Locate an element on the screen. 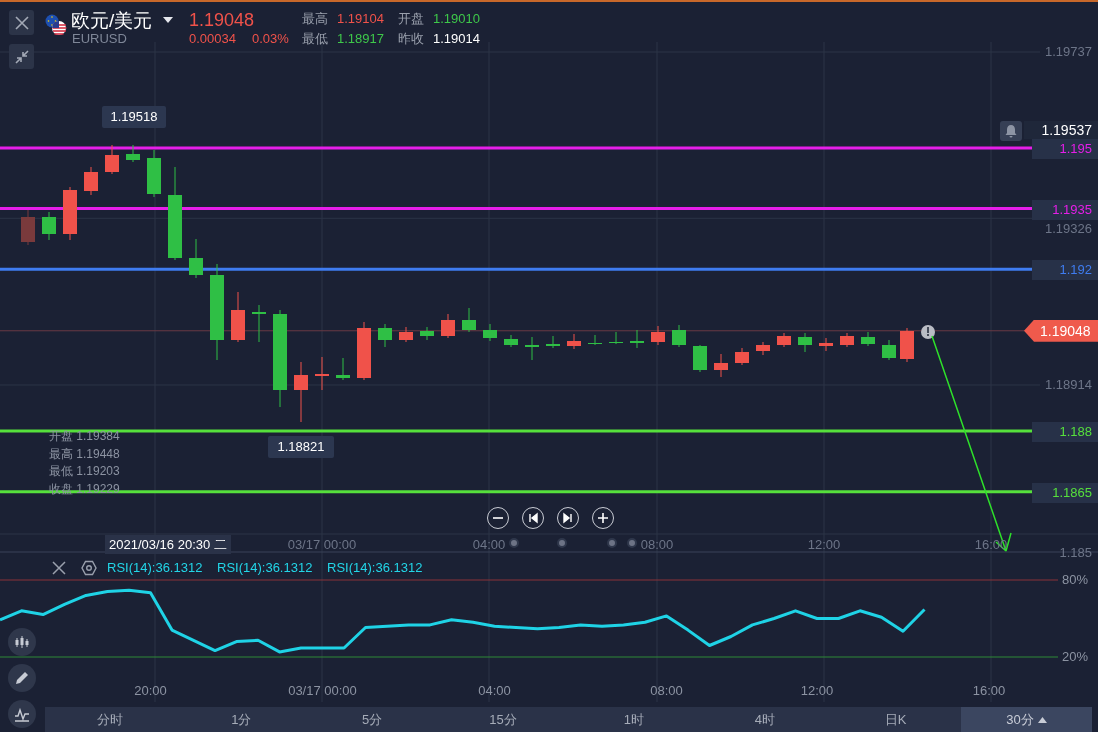 This screenshot has height=732, width=1098. pencil-tool-button is located at coordinates (22, 678).